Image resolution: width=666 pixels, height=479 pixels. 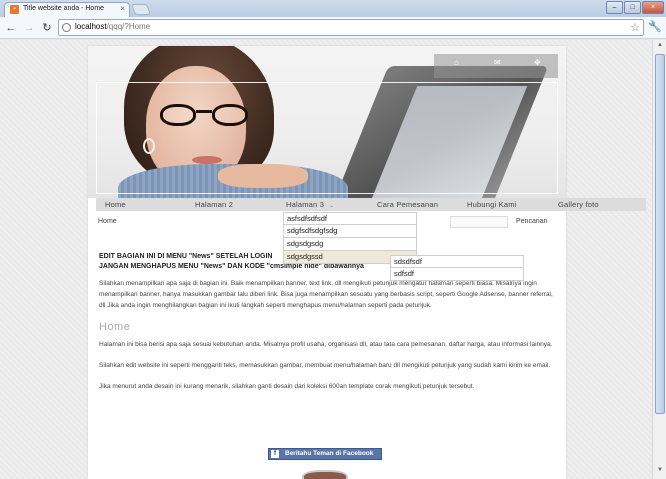 What do you see at coordinates (47, 28) in the screenshot?
I see `reload-icon: ↻` at bounding box center [47, 28].